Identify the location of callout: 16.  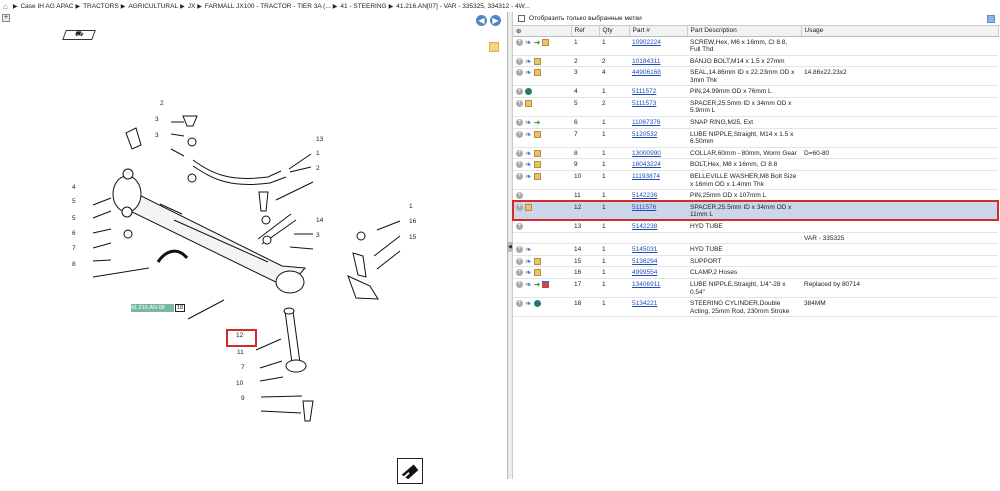
(412, 221).